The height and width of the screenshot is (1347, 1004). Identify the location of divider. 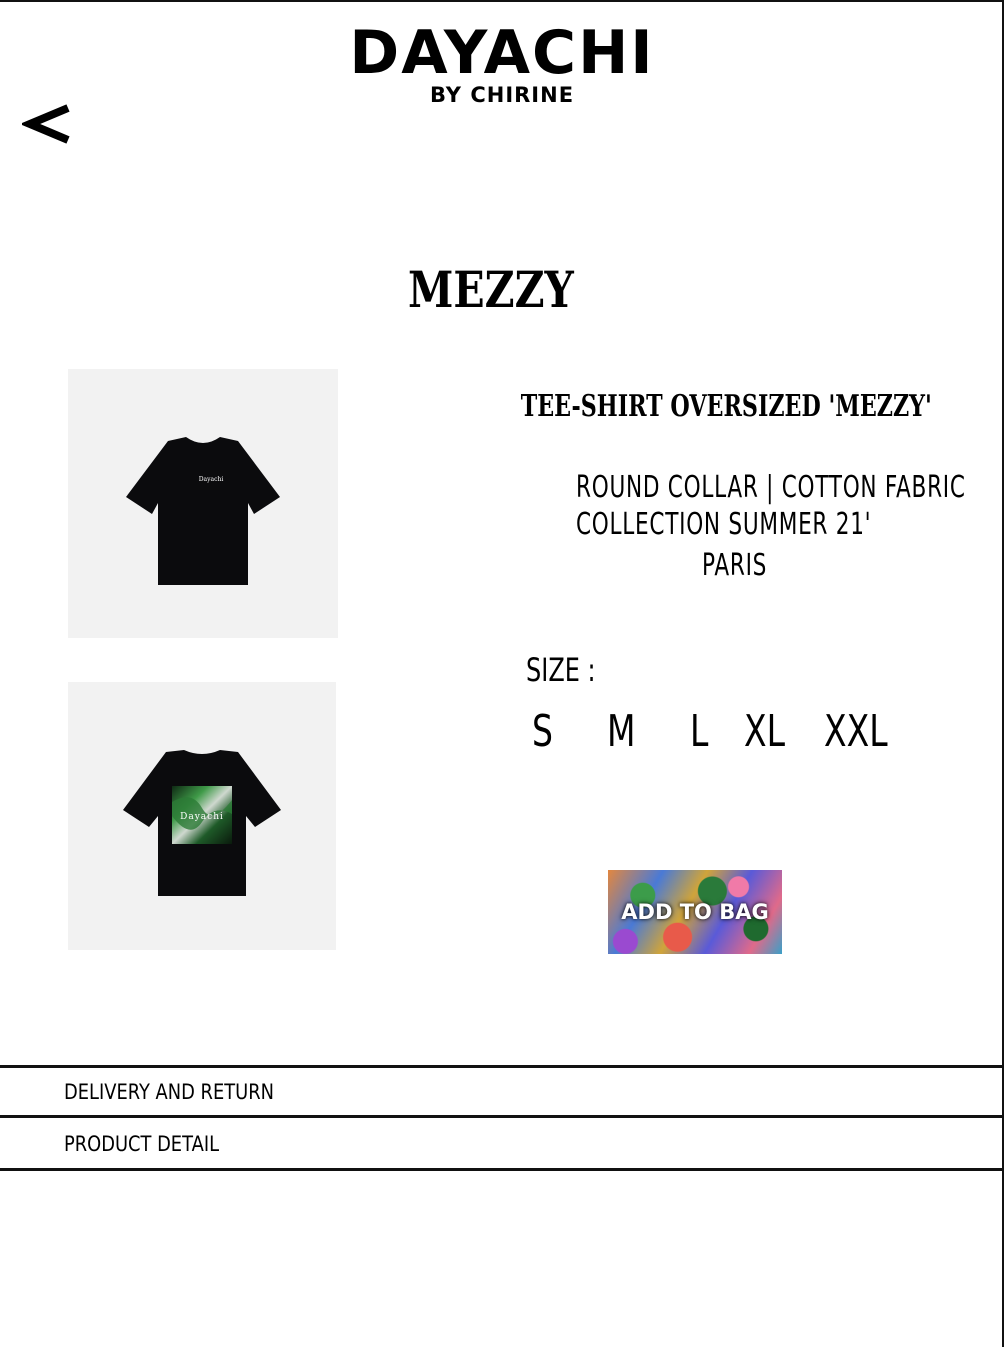
(502, 1169).